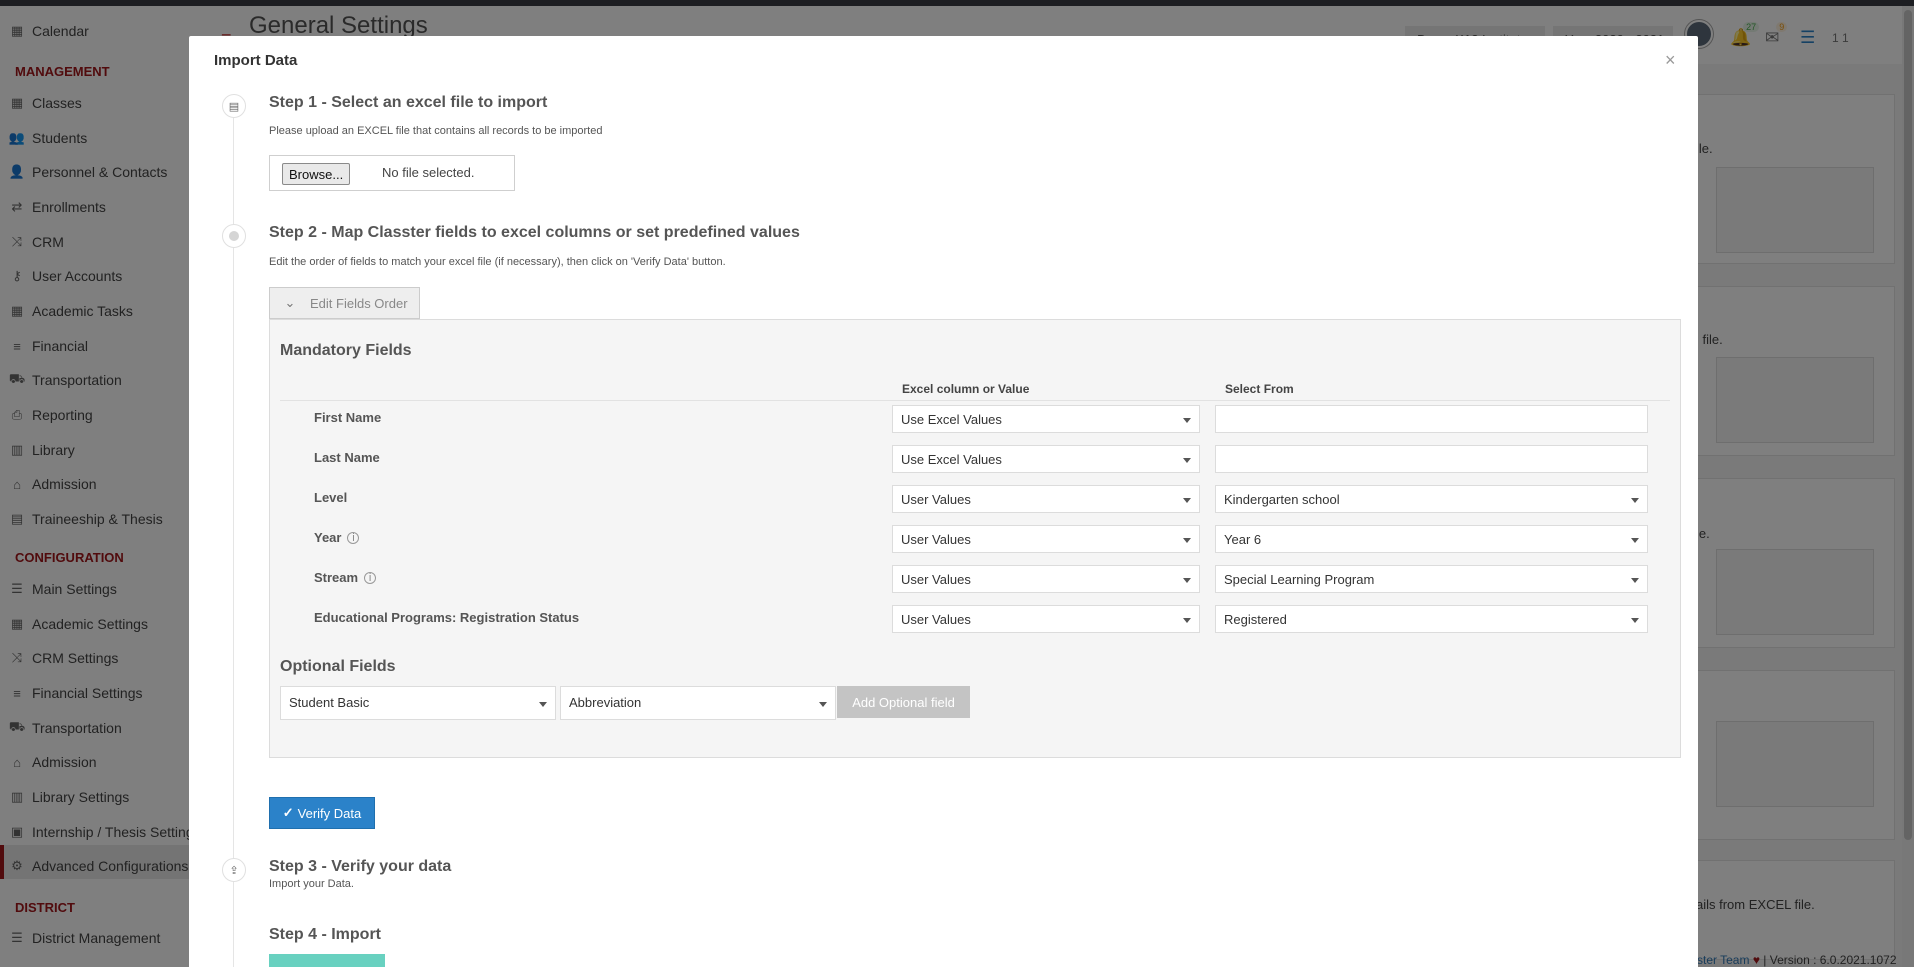  I want to click on step1-title: Step 1 - Select an excel file to import, so click(408, 102).